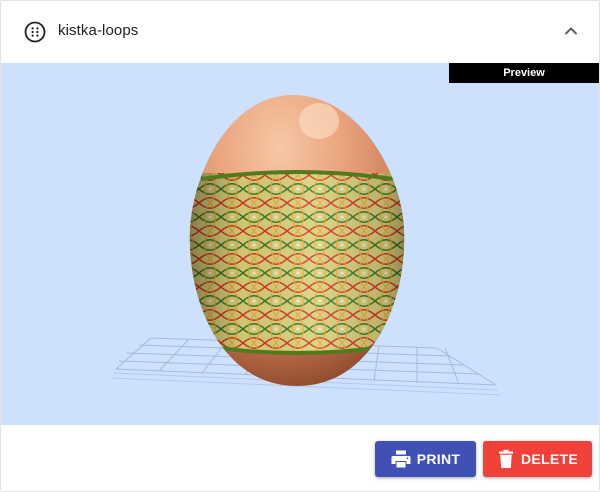  Describe the element at coordinates (300, 32) in the screenshot. I see `card-header: kistka-loops` at that location.